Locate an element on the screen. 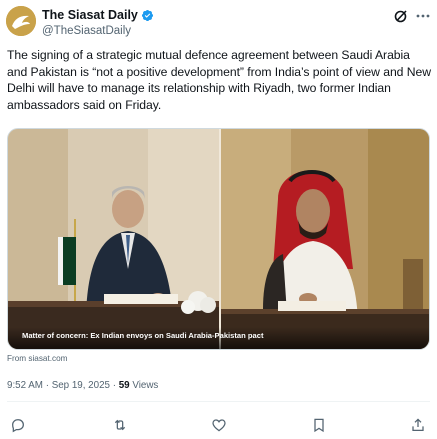  tweet-meta: 9:52 AM · Sep 19, 2025 · 59 Views is located at coordinates (82, 385).